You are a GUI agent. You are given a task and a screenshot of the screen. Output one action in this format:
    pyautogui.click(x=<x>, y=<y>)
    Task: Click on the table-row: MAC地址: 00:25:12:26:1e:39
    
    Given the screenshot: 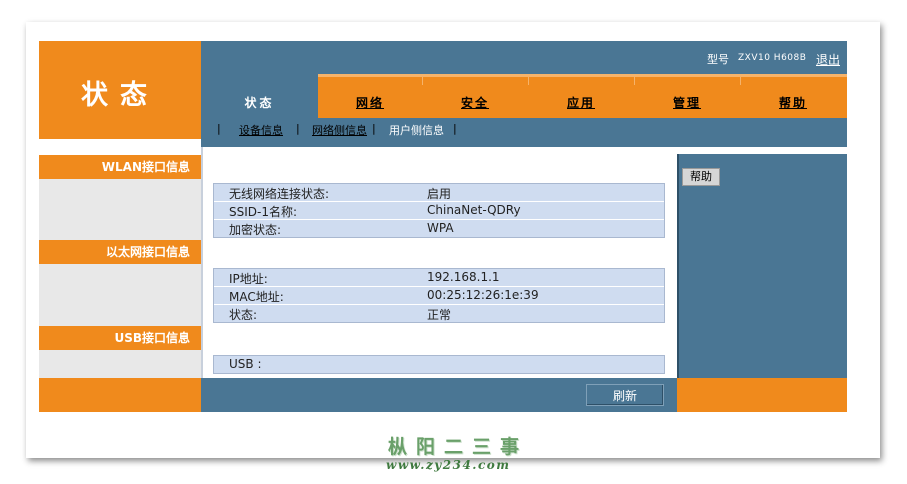 What is the action you would take?
    pyautogui.click(x=439, y=296)
    